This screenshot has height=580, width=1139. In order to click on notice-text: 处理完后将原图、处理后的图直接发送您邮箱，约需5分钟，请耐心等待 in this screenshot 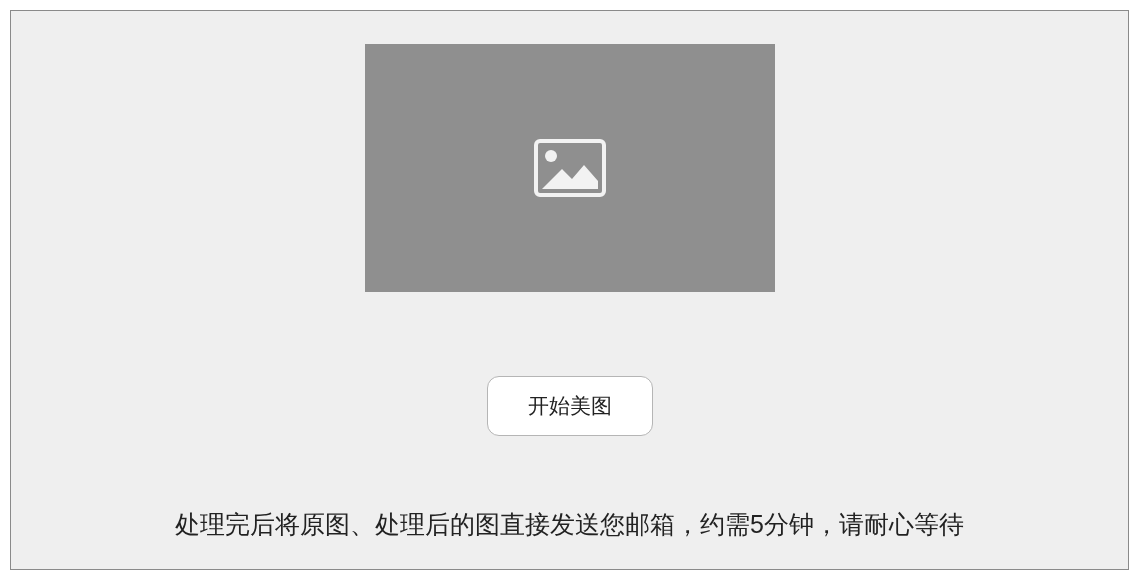, I will do `click(569, 524)`.